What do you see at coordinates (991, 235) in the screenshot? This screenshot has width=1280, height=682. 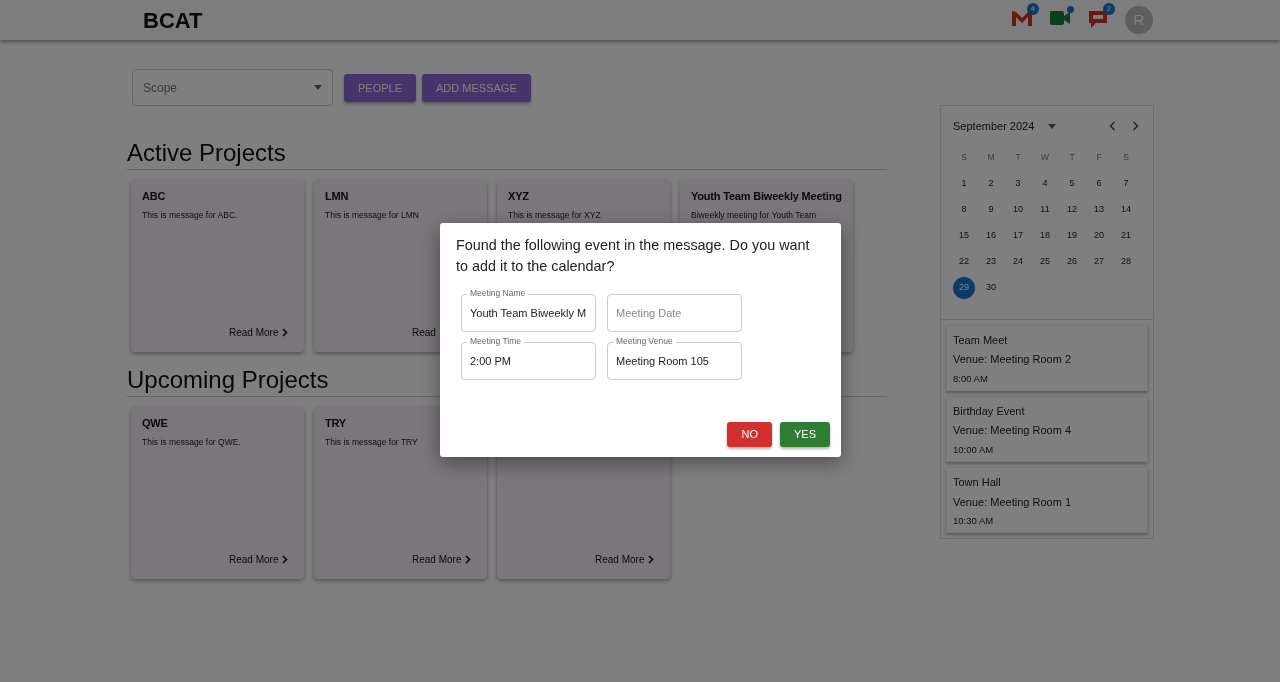 I see `calendar-day: 16` at bounding box center [991, 235].